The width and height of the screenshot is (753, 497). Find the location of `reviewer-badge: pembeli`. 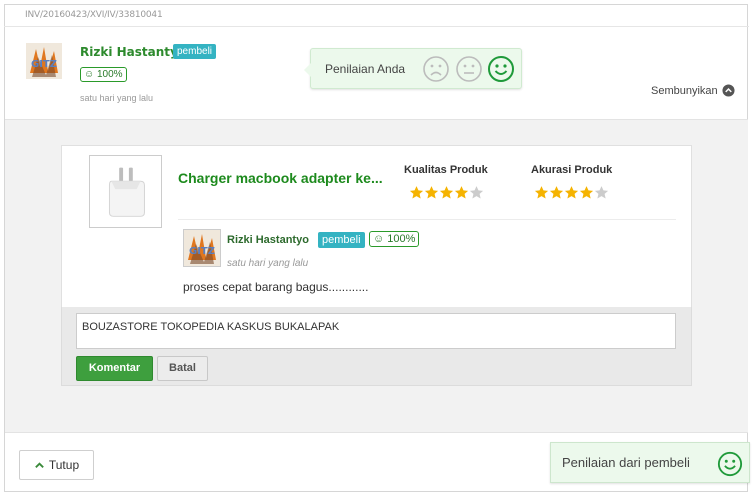

reviewer-badge: pembeli is located at coordinates (341, 240).